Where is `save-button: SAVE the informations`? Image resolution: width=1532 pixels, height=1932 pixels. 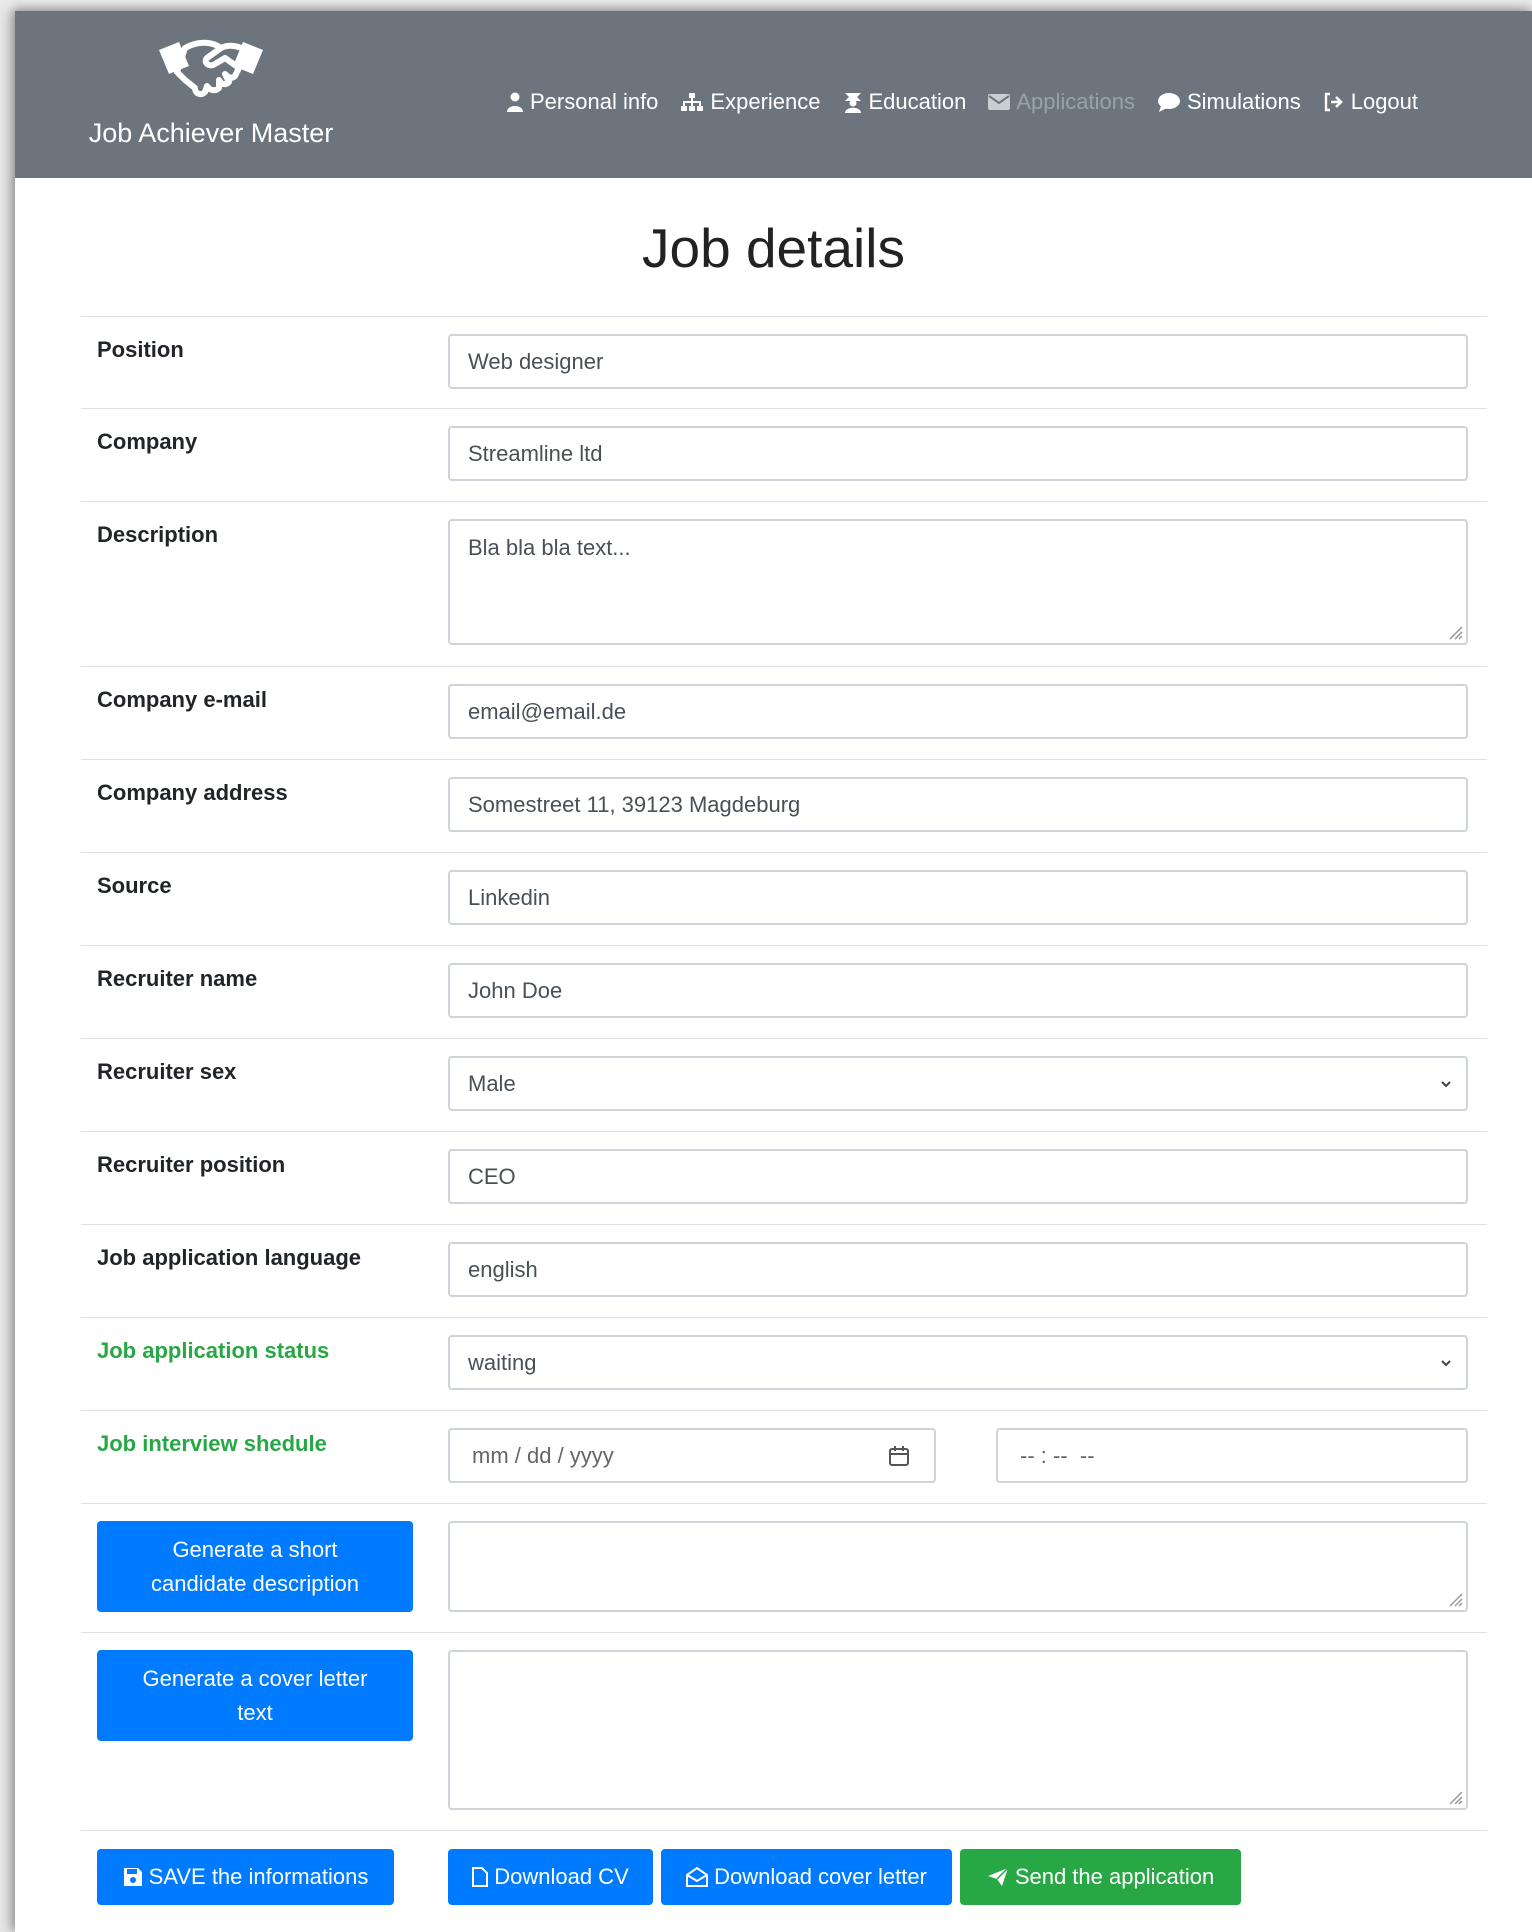
save-button: SAVE the informations is located at coordinates (245, 1877).